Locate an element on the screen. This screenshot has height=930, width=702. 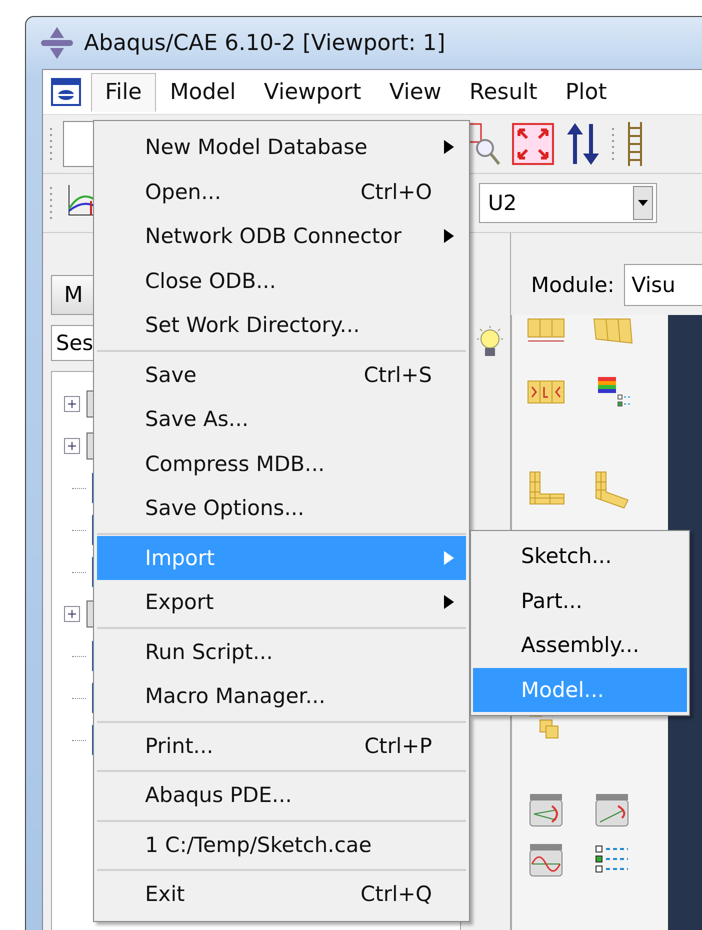
menu-item: New Model Database is located at coordinates (281, 147).